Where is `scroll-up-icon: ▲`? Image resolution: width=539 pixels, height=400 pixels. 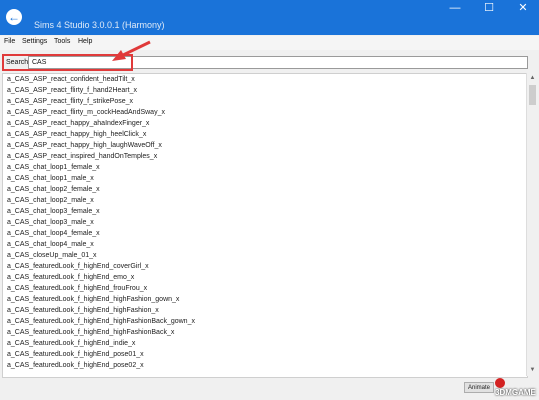 scroll-up-icon: ▲ is located at coordinates (532, 78).